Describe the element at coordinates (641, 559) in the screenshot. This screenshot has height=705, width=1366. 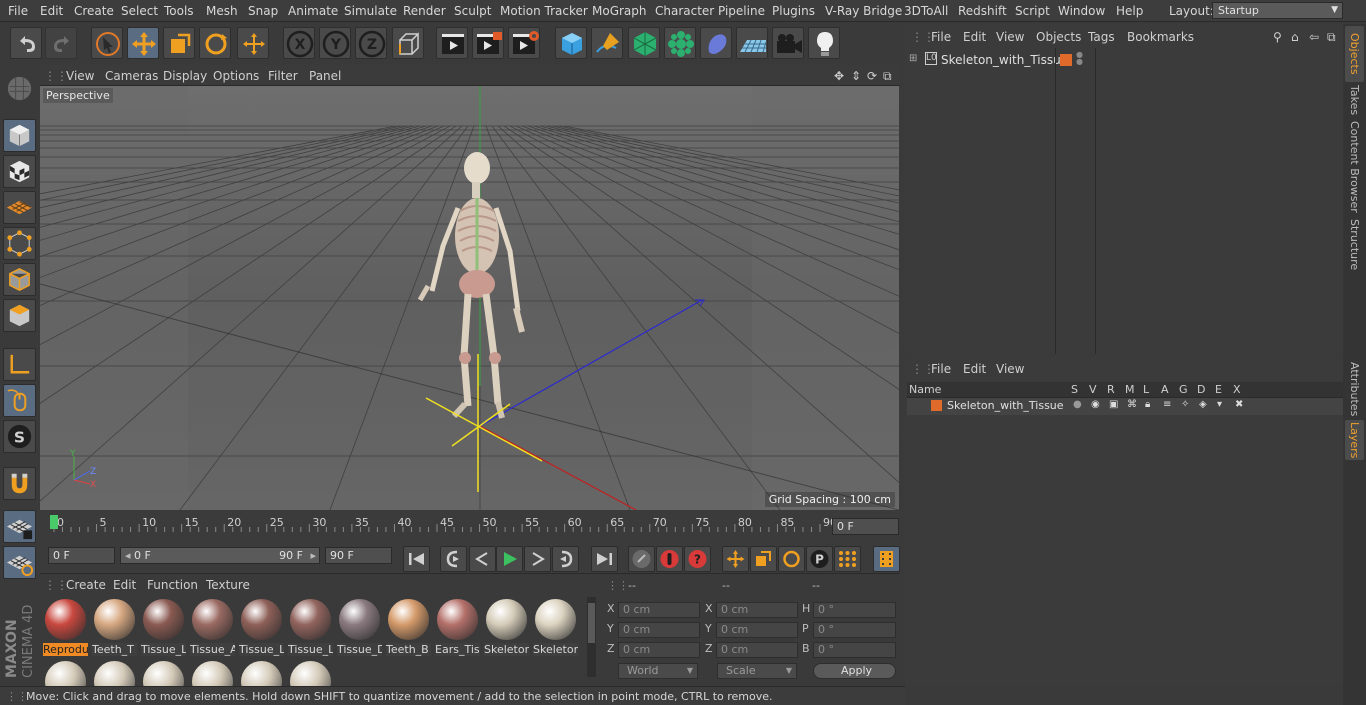
I see `motion-recording-button` at that location.